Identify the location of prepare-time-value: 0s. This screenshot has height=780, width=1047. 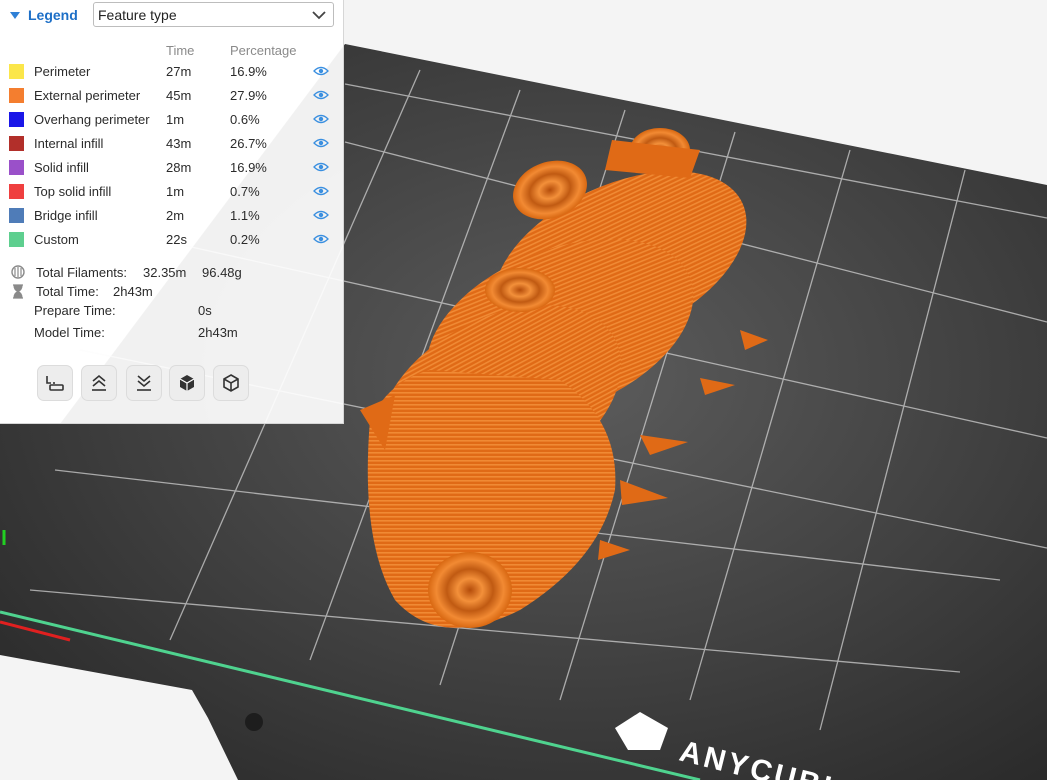
(205, 310).